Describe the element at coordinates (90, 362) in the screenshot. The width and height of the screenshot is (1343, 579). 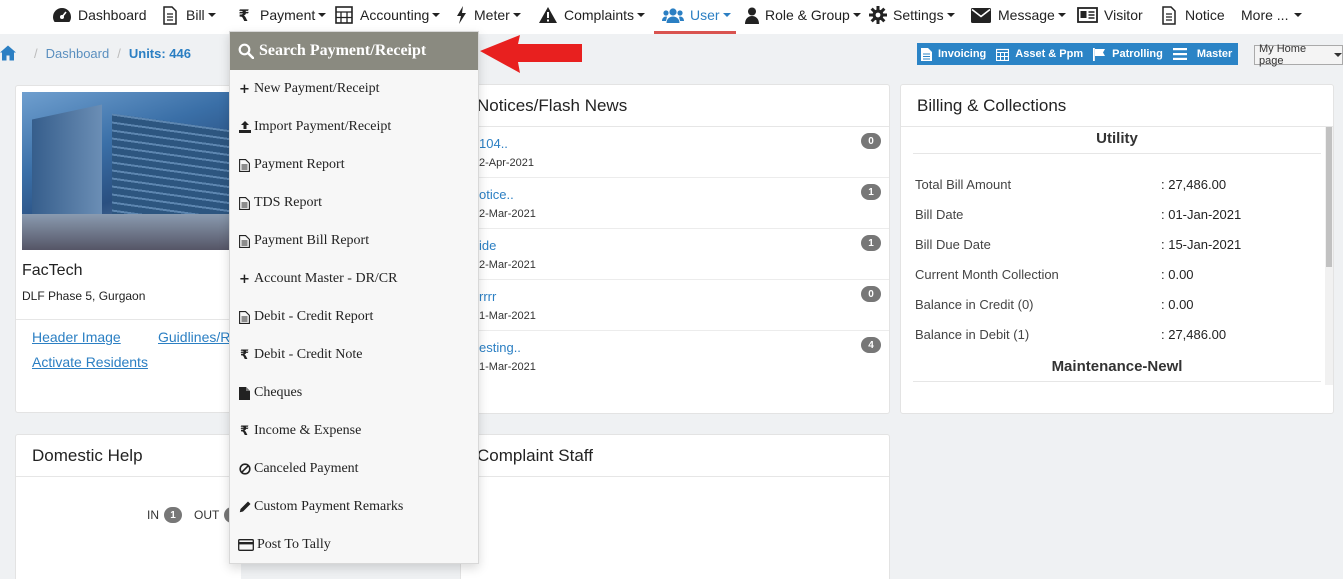
I see `activate-residents-link: Activate Residents` at that location.